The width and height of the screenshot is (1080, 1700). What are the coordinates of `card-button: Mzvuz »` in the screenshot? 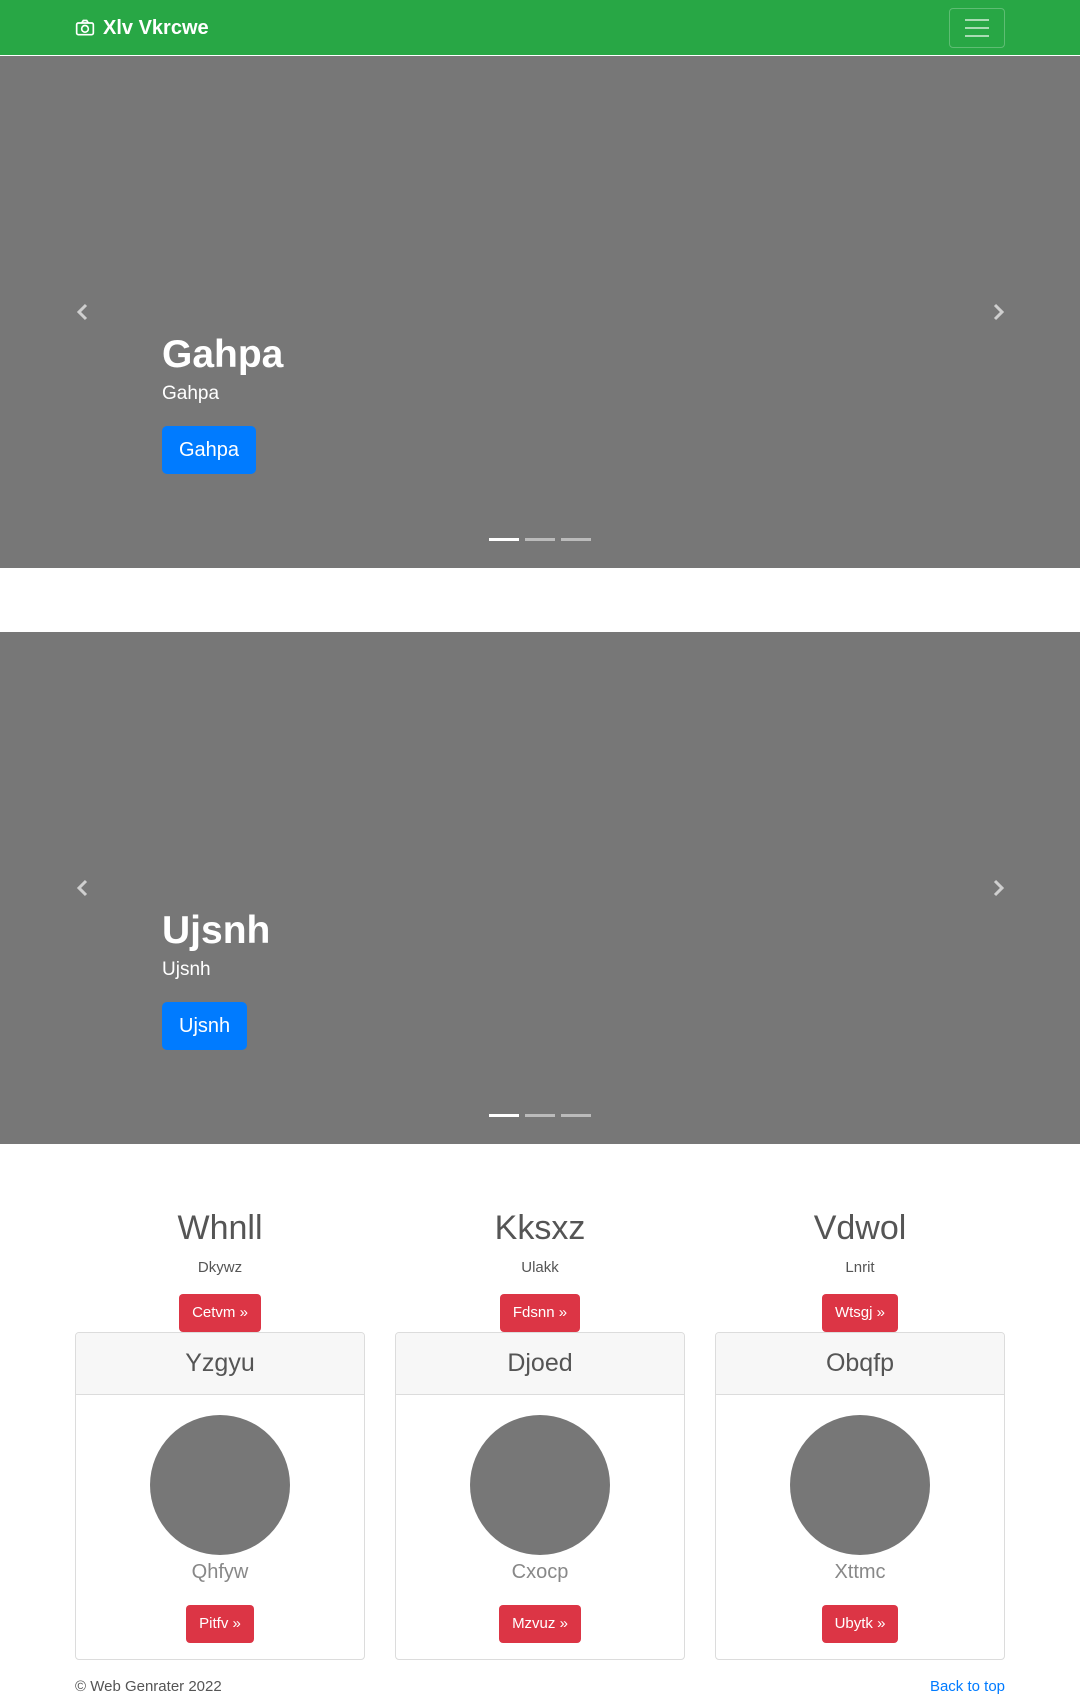 It's located at (540, 1624).